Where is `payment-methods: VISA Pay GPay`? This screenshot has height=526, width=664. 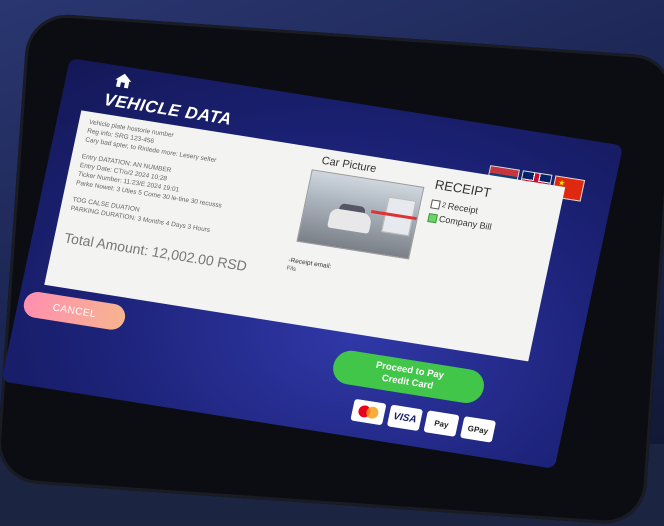 payment-methods: VISA Pay GPay is located at coordinates (423, 420).